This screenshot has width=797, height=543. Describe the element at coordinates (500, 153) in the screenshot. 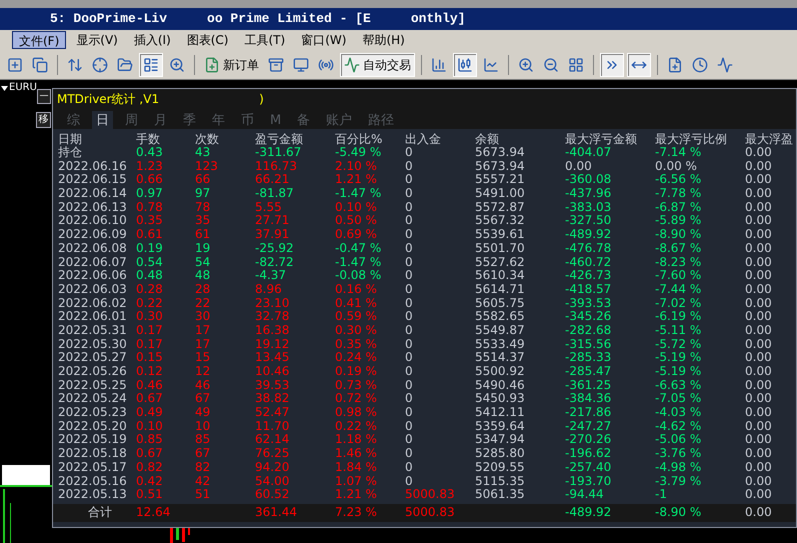

I see `table-cell-text: 5673.94` at that location.